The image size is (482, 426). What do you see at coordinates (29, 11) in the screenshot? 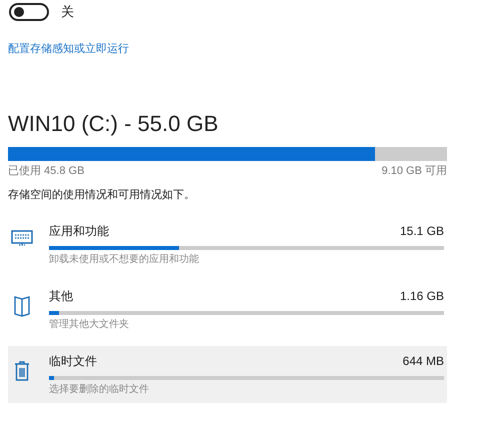
I see `toggle-switch` at bounding box center [29, 11].